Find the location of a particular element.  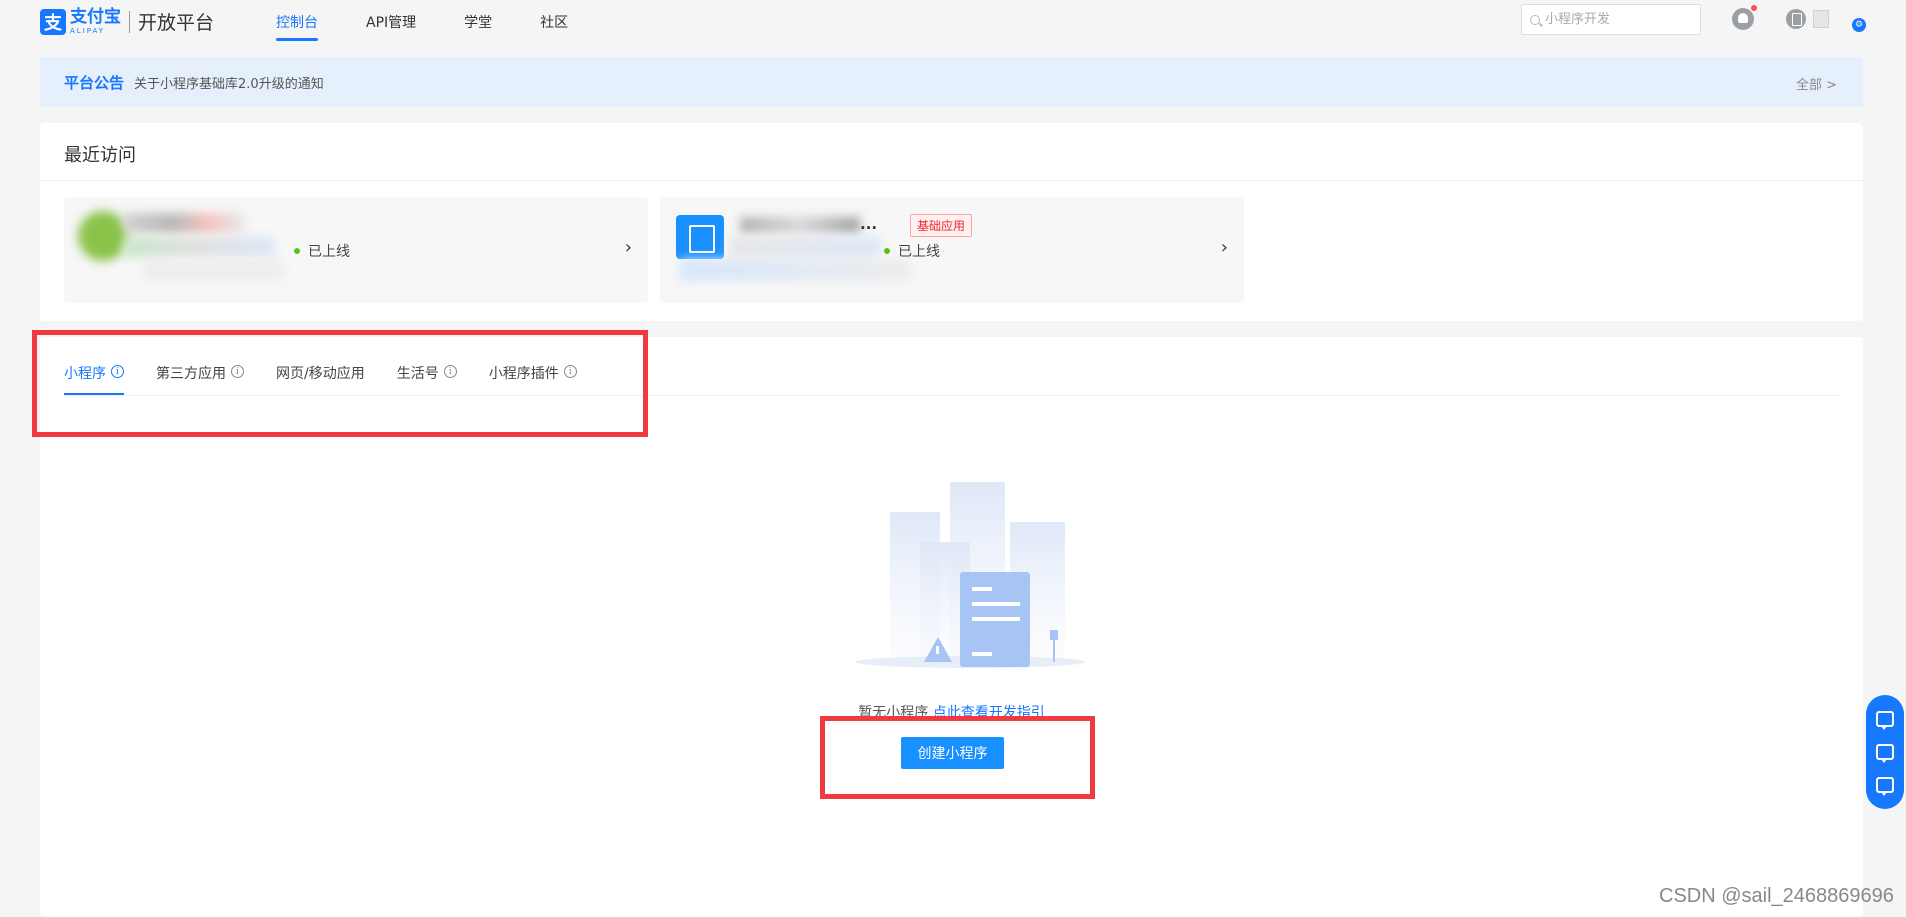

annotation-box-create-button is located at coordinates (957, 757).